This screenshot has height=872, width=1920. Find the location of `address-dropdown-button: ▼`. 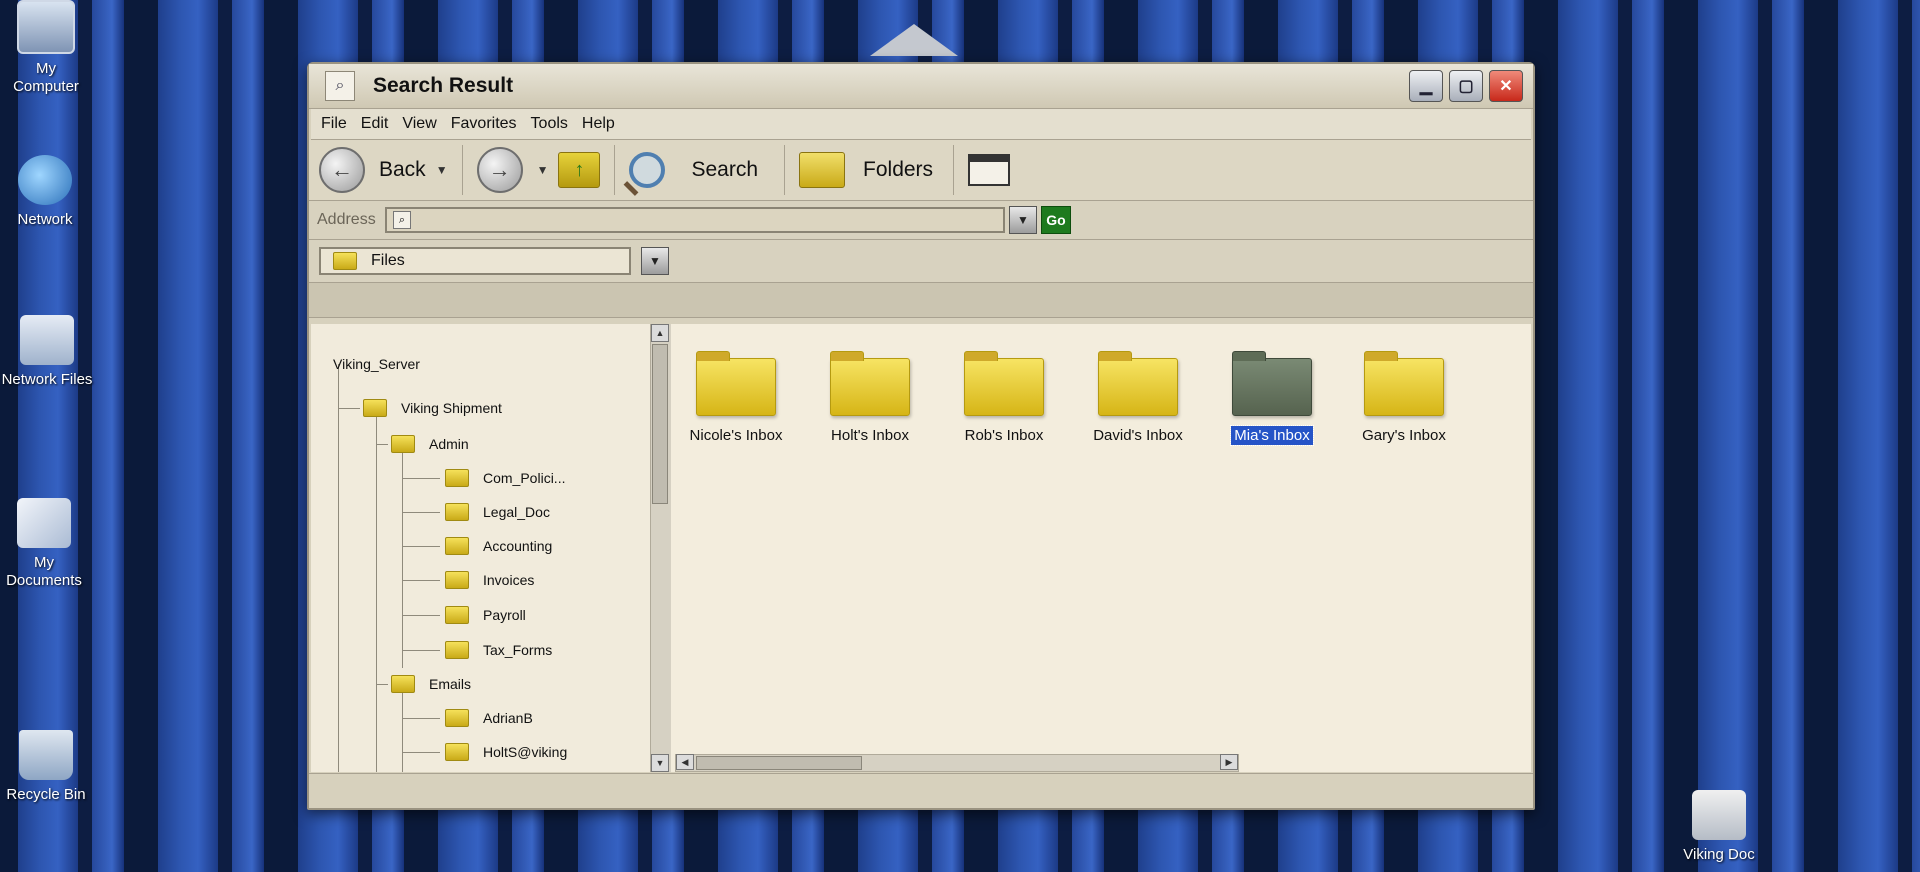

address-dropdown-button: ▼ is located at coordinates (1023, 220).